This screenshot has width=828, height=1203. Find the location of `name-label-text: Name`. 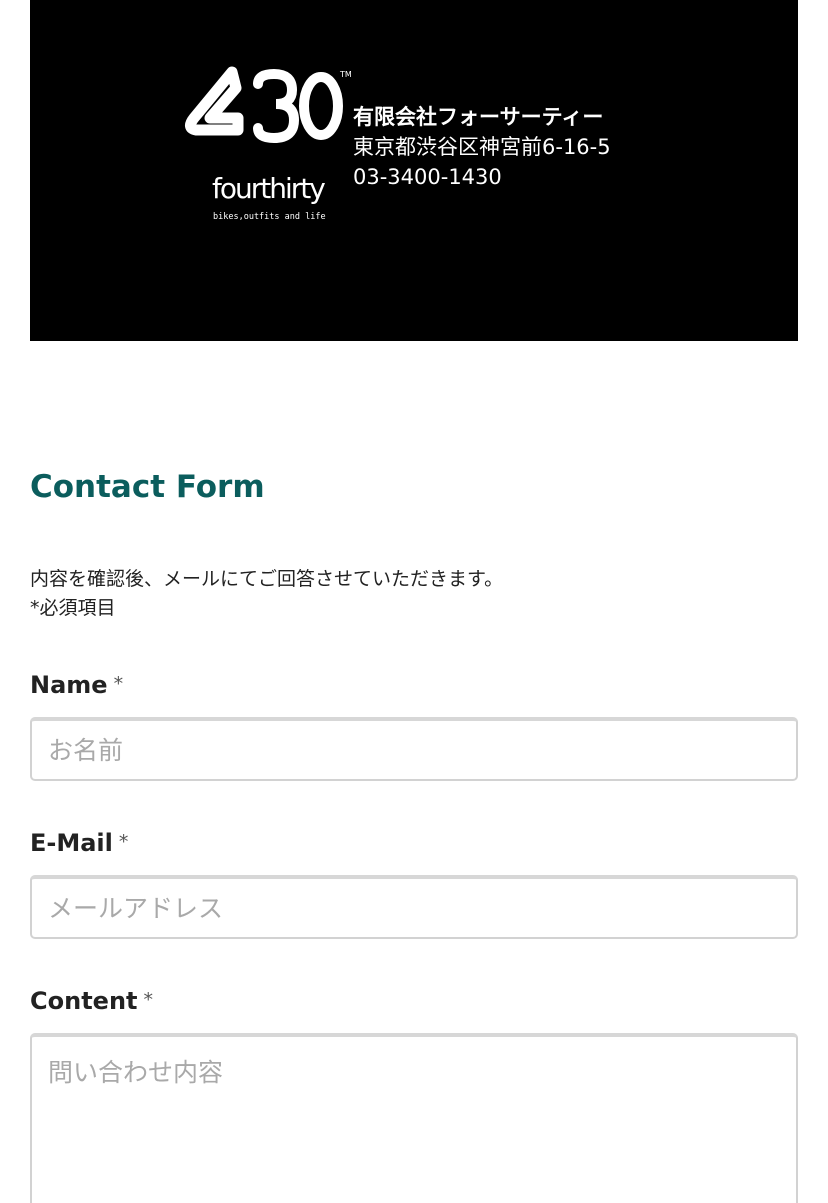

name-label-text: Name is located at coordinates (69, 685).